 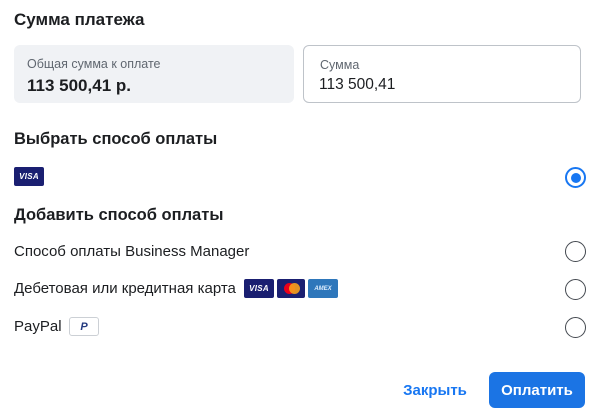 What do you see at coordinates (323, 288) in the screenshot?
I see `amex-icon: AMEX` at bounding box center [323, 288].